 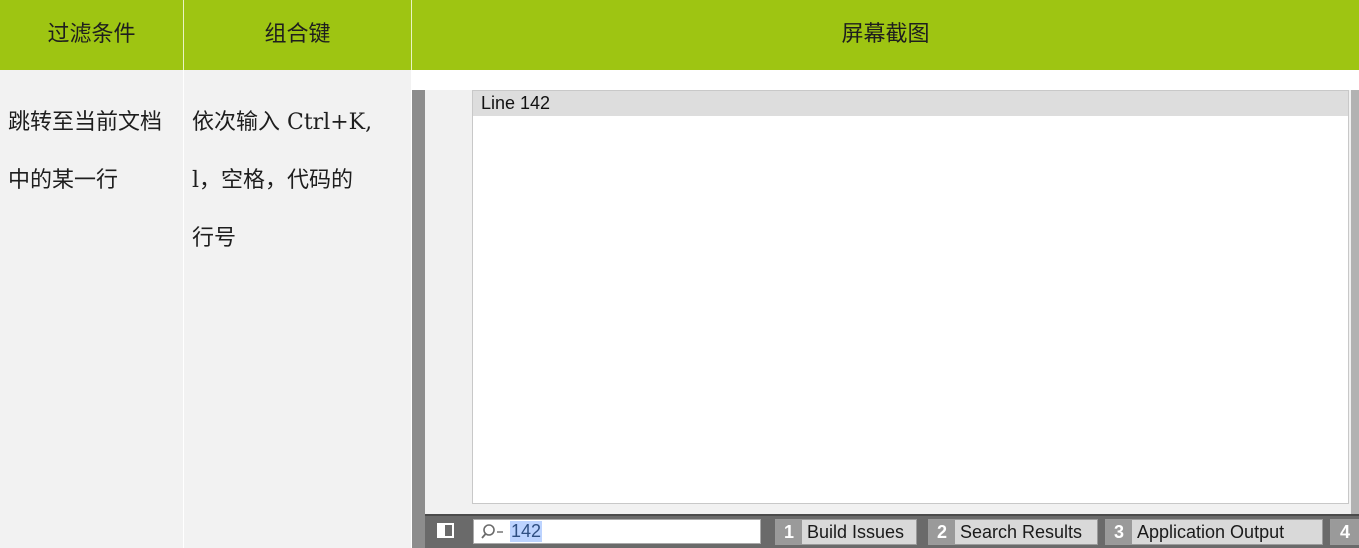 I want to click on table-header-row: 过滤条件 组合键 屏幕截图, so click(x=679, y=35).